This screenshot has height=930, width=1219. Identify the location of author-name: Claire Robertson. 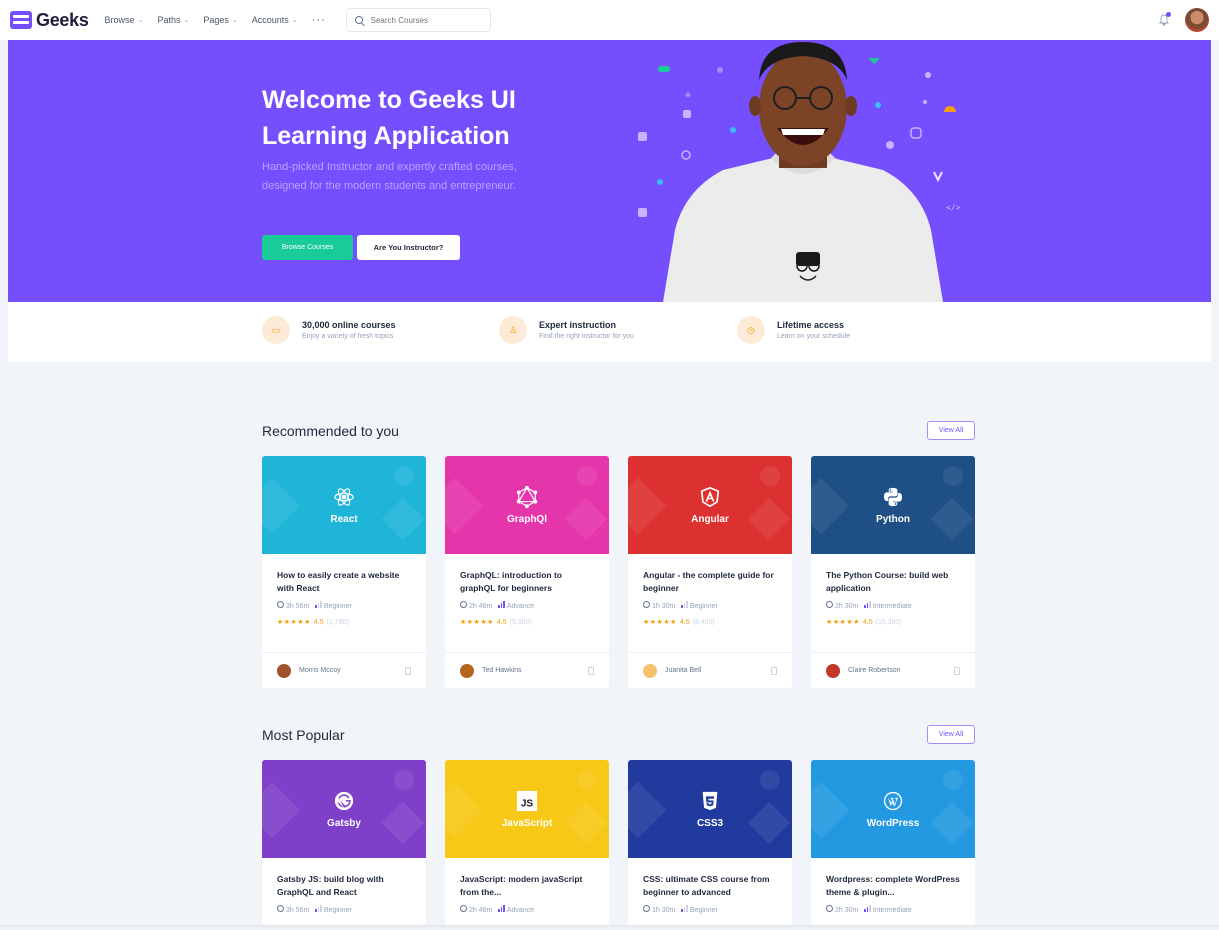
(874, 670).